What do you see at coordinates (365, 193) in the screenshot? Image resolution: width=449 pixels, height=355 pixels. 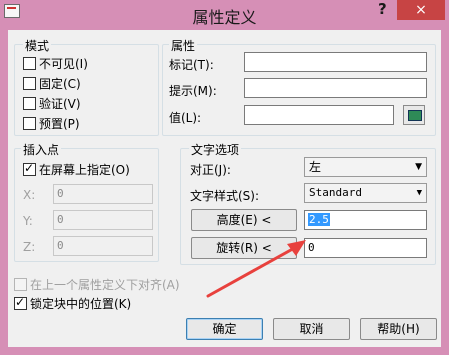 I see `text-style-dropdown: Standard ▼` at bounding box center [365, 193].